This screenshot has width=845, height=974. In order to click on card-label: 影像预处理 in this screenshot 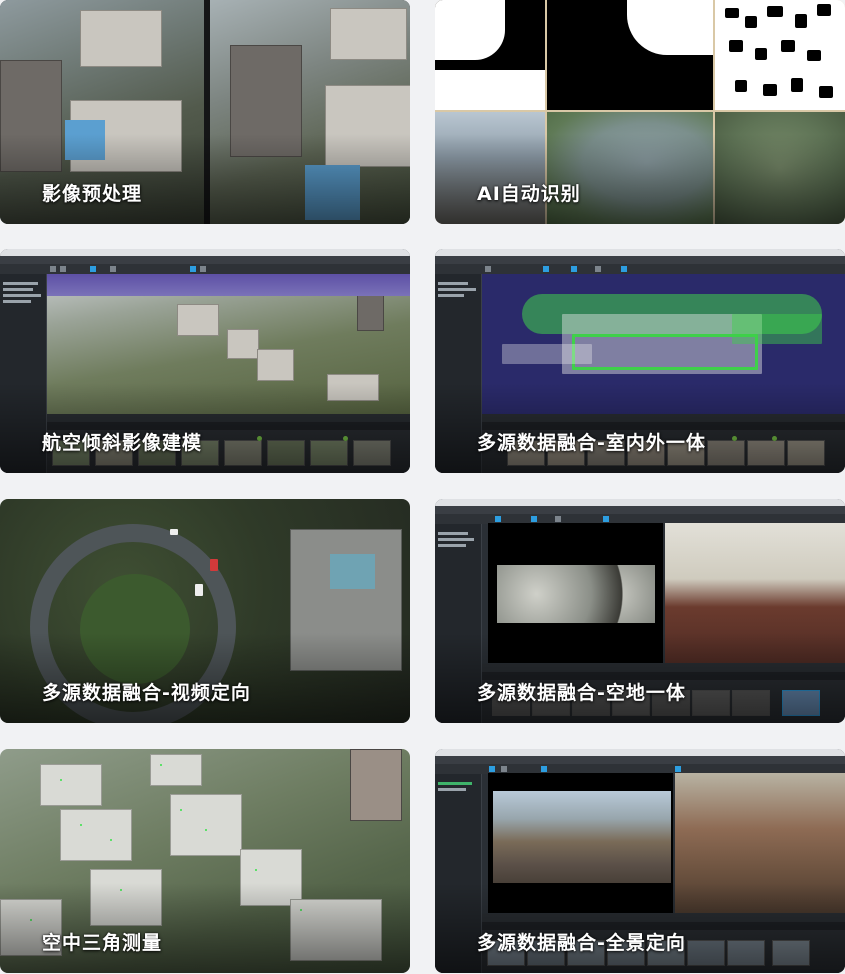, I will do `click(92, 194)`.